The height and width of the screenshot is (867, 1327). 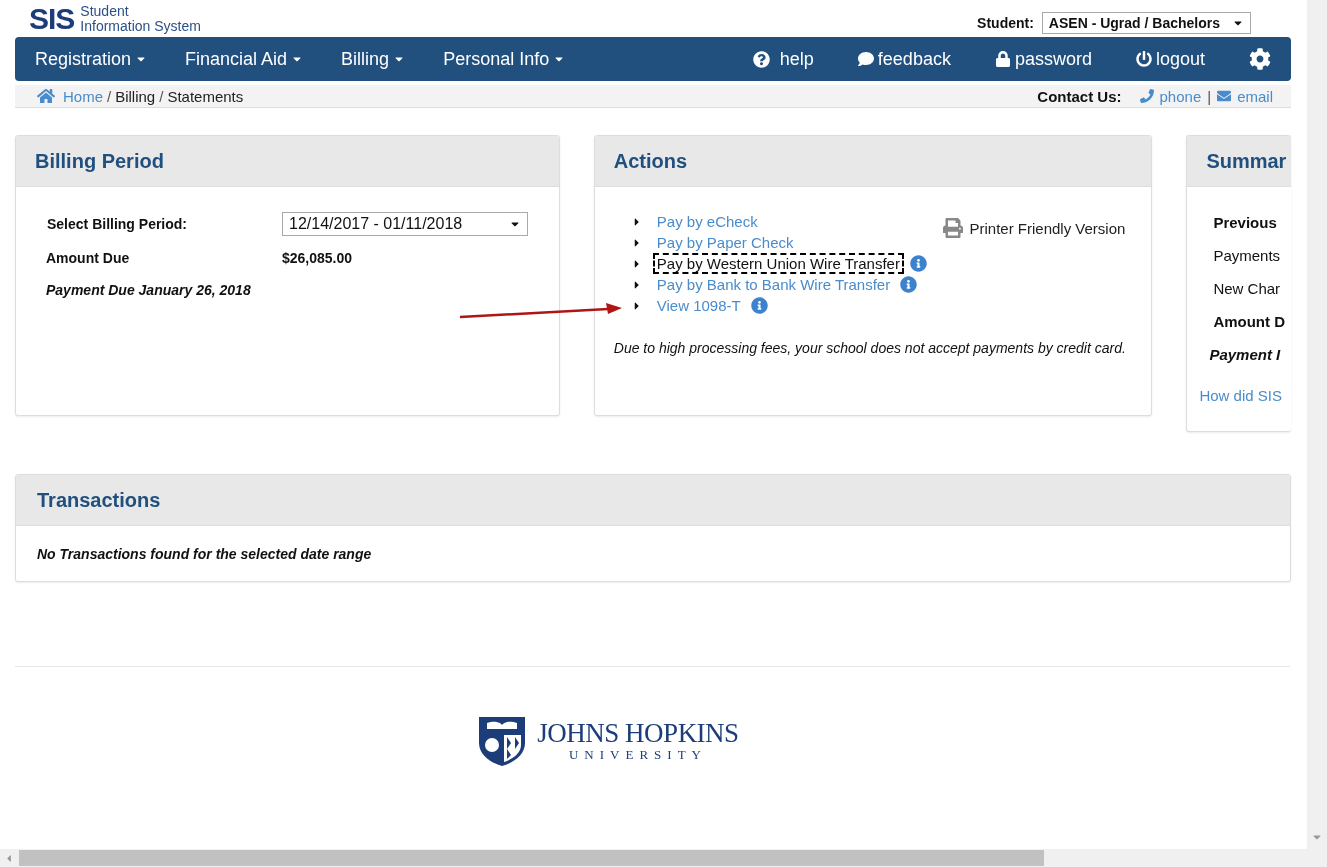 What do you see at coordinates (1317, 424) in the screenshot?
I see `vertical-scrollbar` at bounding box center [1317, 424].